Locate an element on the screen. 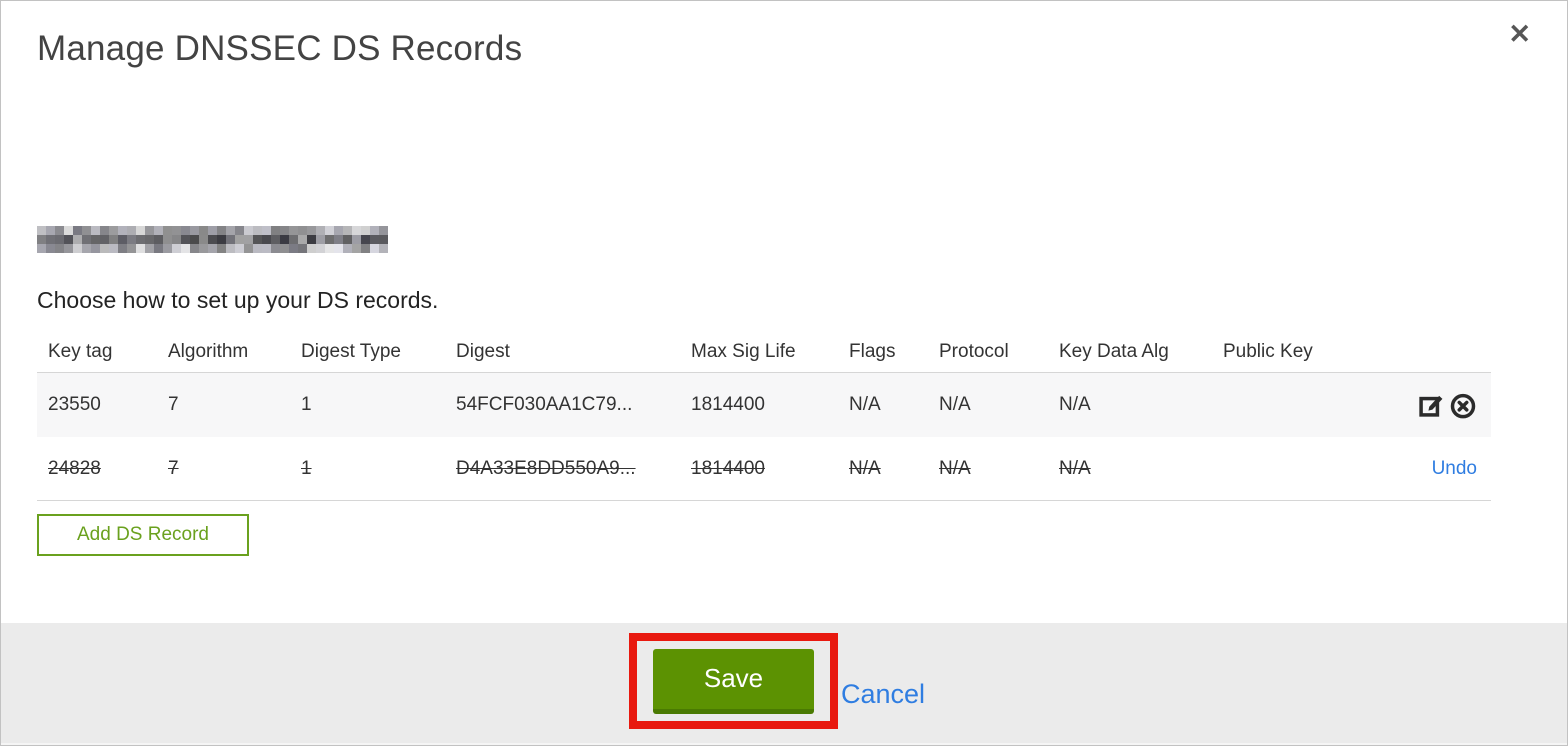 The height and width of the screenshot is (746, 1568). col-header-key-tag: Key tag is located at coordinates (80, 351).